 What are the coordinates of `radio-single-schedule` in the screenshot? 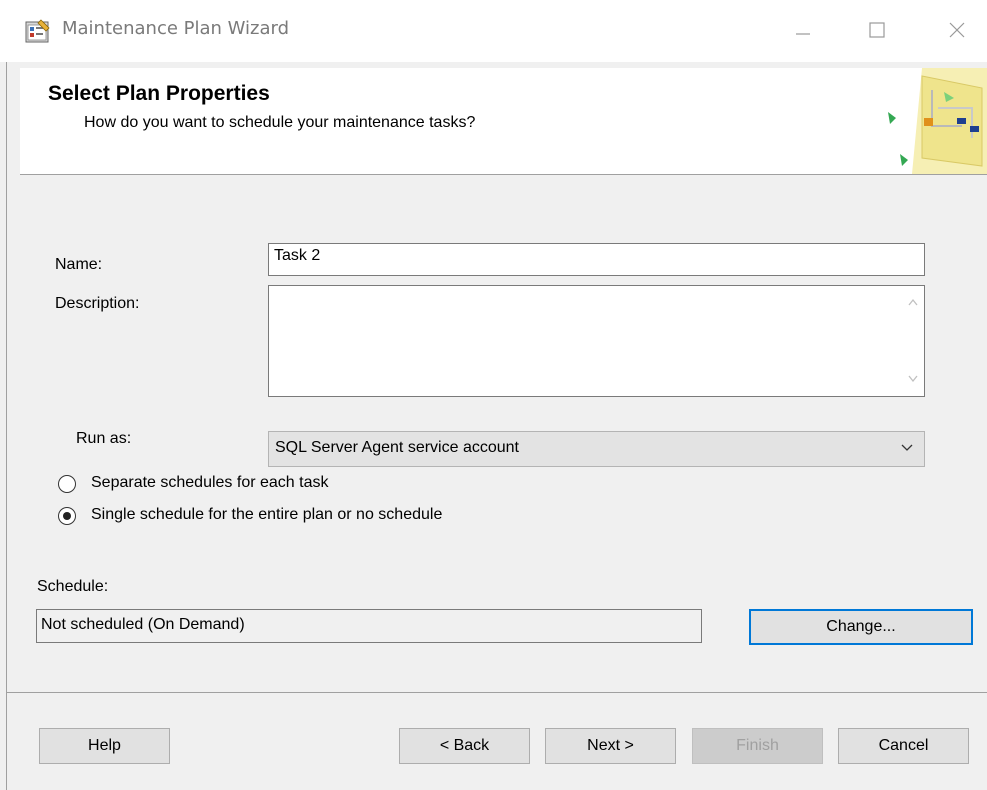 It's located at (67, 516).